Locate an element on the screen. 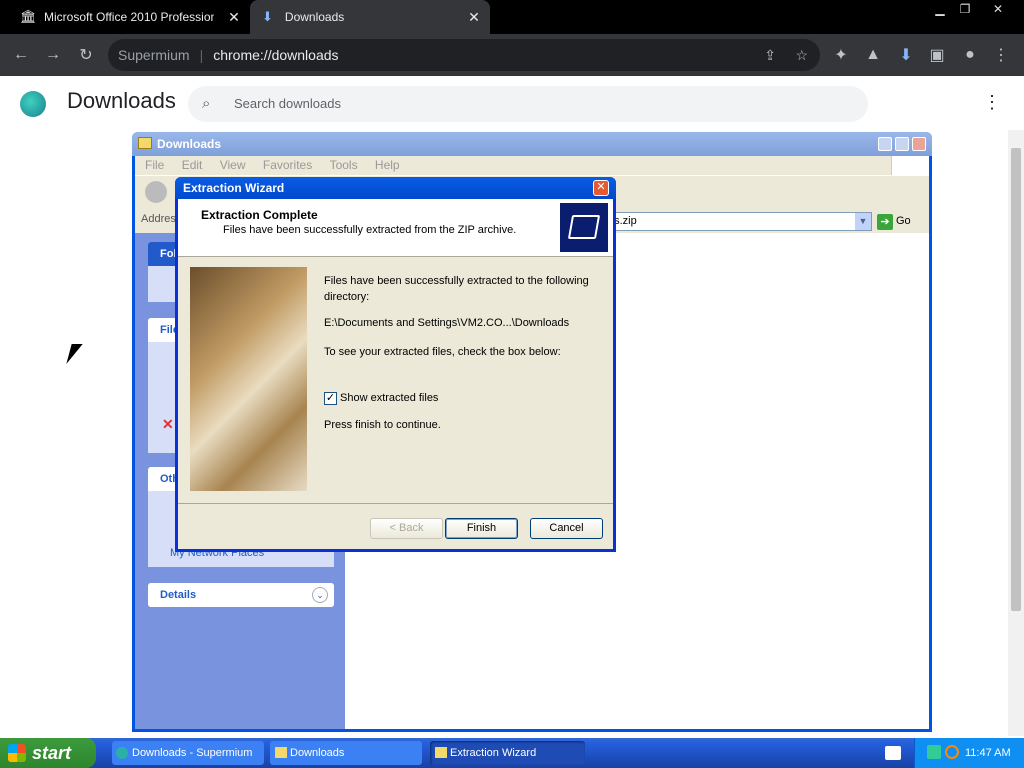  page-title: Downloads is located at coordinates (121, 100).